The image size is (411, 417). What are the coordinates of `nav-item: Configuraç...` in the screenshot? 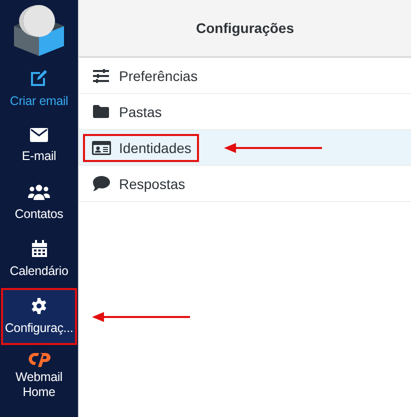 It's located at (39, 316).